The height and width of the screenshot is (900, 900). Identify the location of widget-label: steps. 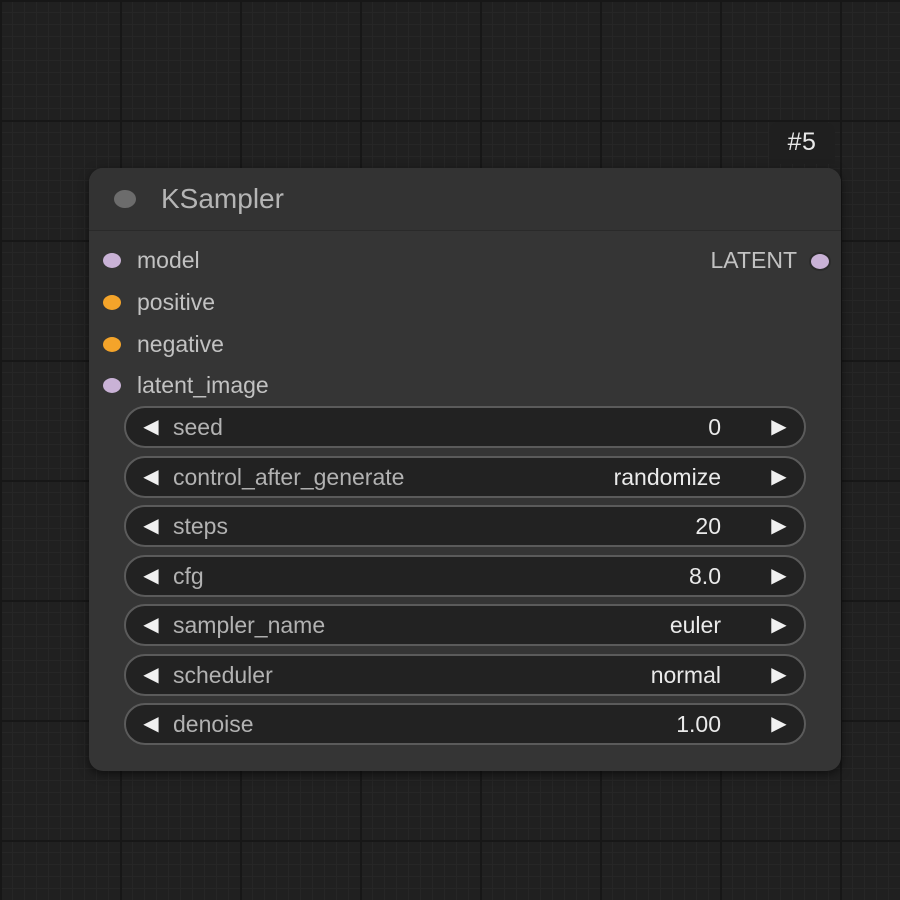
(200, 526).